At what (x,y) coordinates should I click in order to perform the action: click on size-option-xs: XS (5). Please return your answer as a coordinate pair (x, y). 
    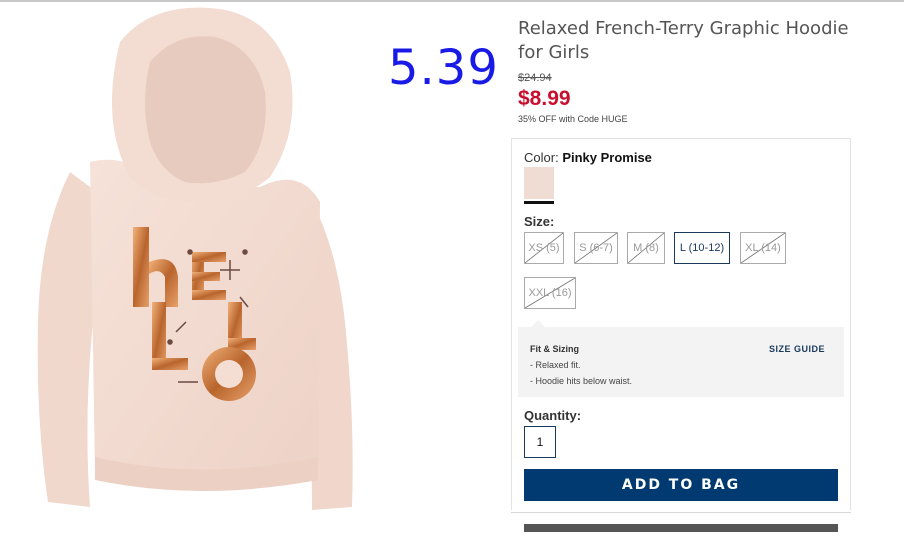
    Looking at the image, I should click on (544, 248).